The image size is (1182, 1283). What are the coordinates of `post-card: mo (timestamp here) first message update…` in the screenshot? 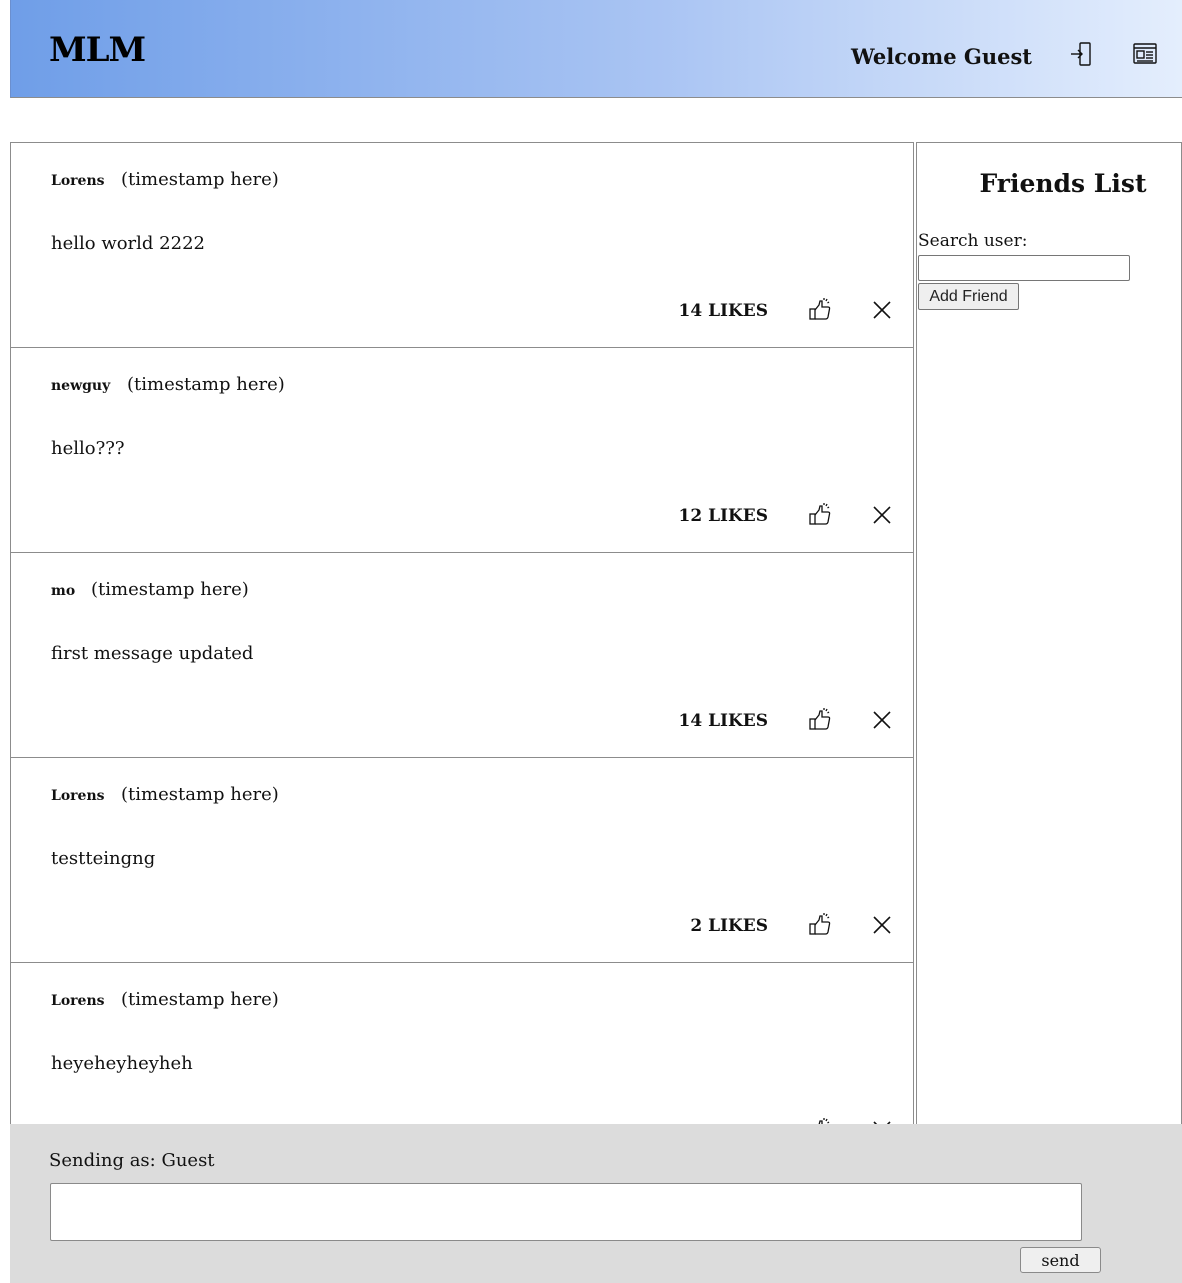 It's located at (462, 654).